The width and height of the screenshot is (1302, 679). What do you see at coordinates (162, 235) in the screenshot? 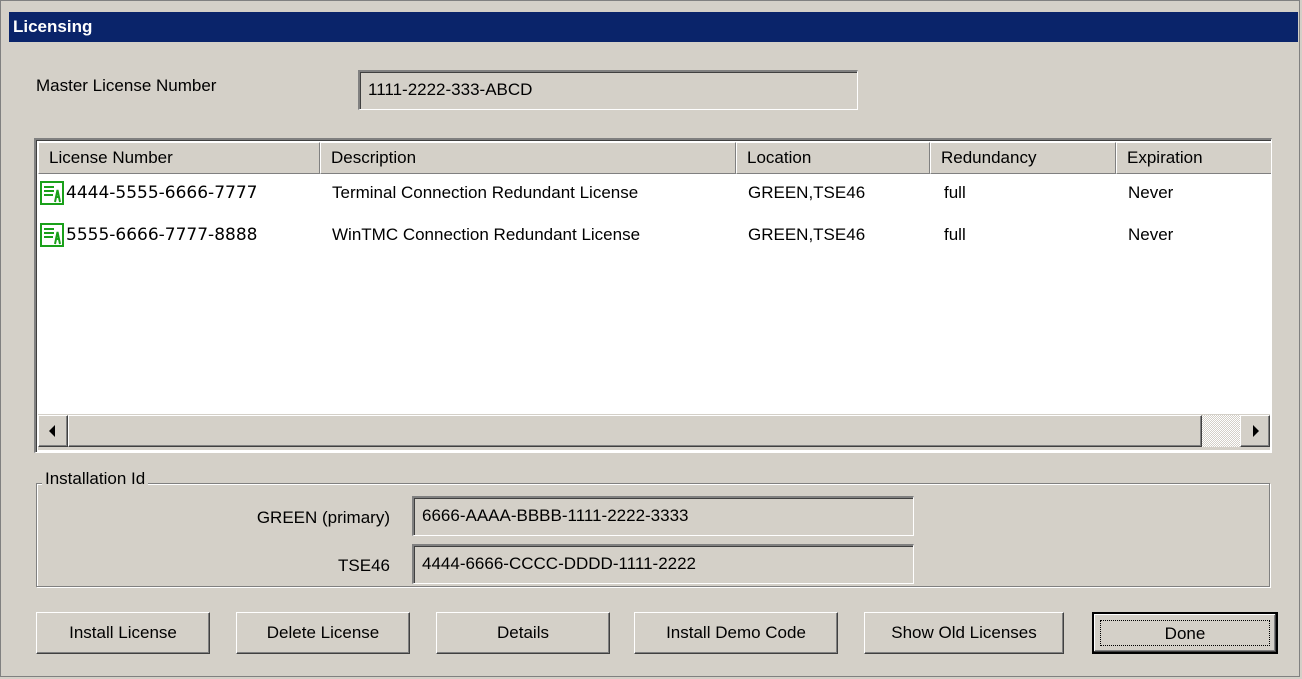
I see `license-number-cell: 5555-6666-7777-8888` at bounding box center [162, 235].